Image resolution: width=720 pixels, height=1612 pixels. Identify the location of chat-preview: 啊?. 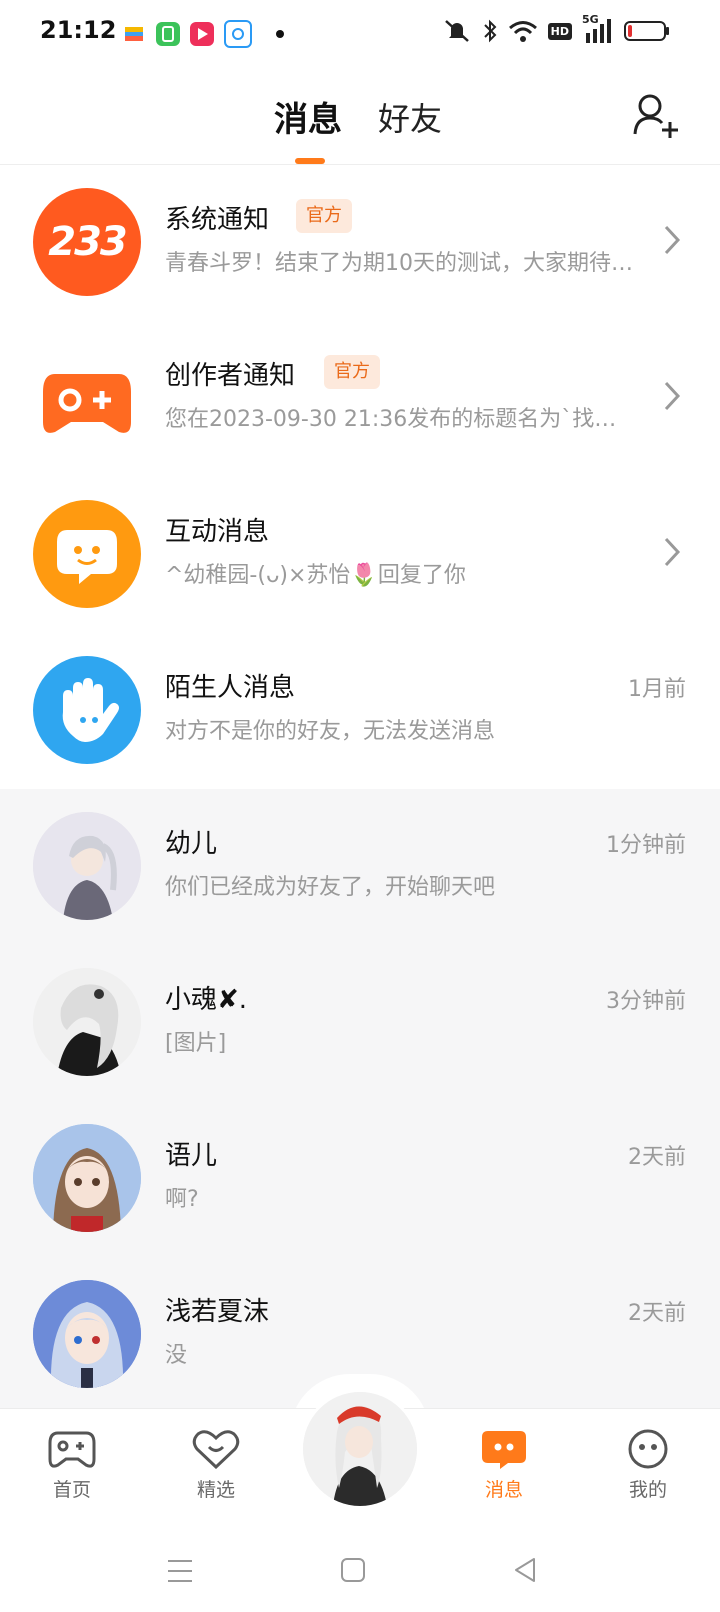
(182, 1199).